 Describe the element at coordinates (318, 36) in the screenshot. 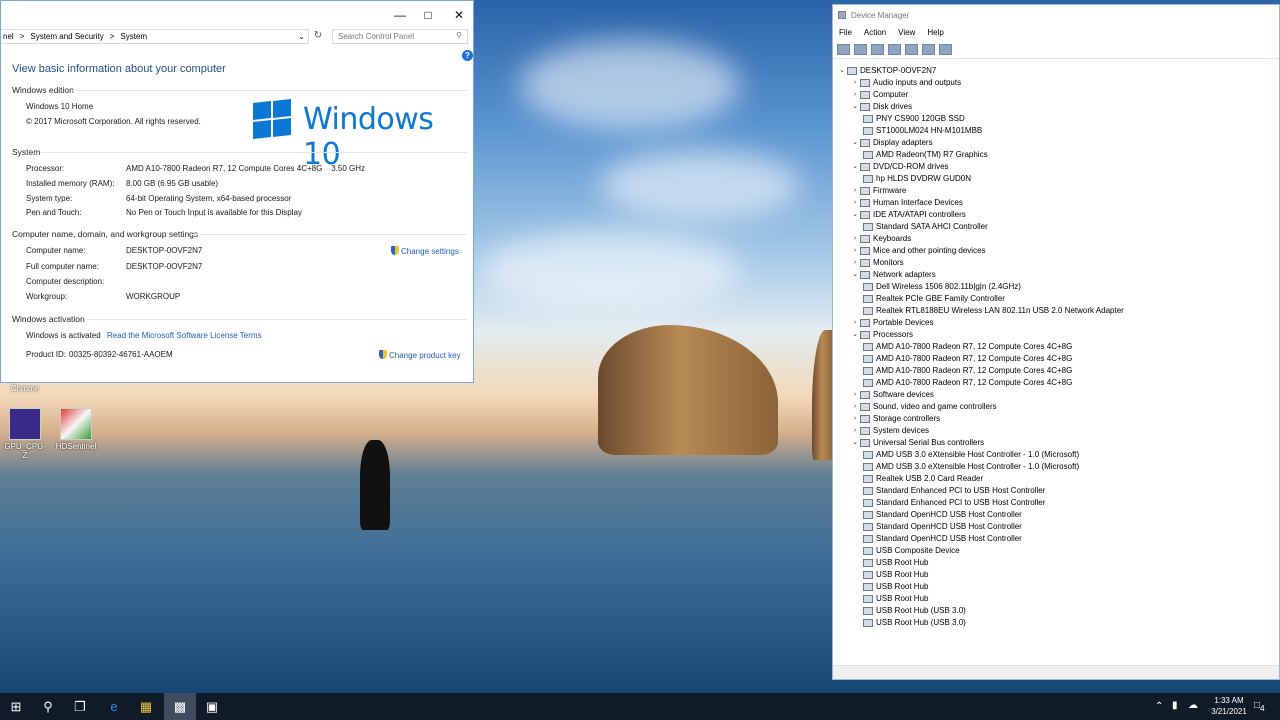

I see `refresh-icon: ↻` at that location.